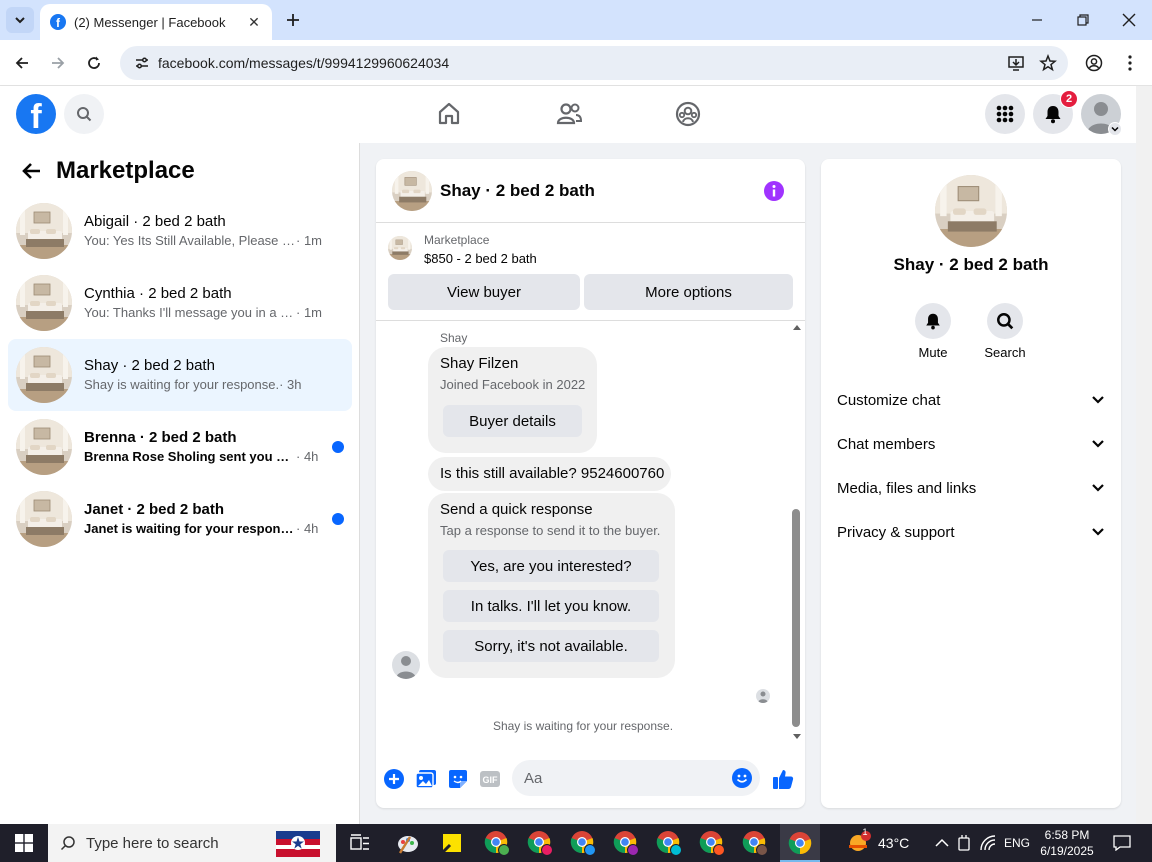  I want to click on reload-button, so click(94, 63).